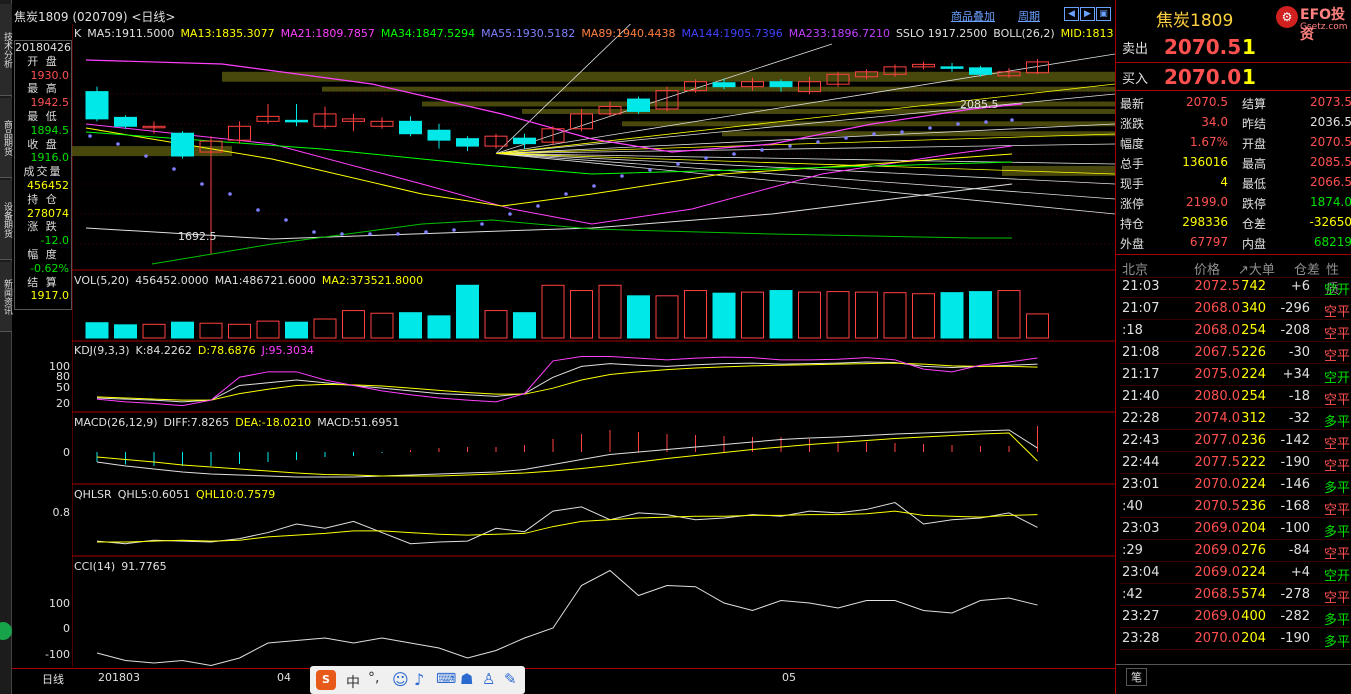 The width and height of the screenshot is (1351, 694). Describe the element at coordinates (1132, 594) in the screenshot. I see `trade-time: :42` at that location.